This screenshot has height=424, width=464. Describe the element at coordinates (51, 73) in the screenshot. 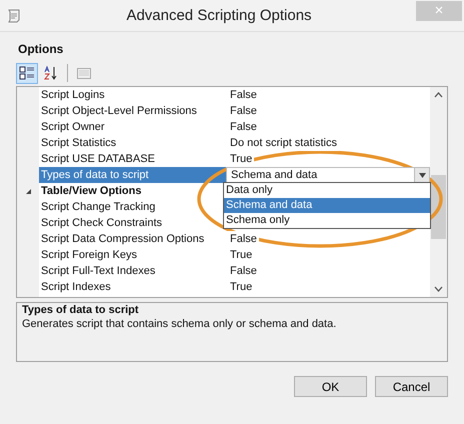

I see `sort-icon` at that location.